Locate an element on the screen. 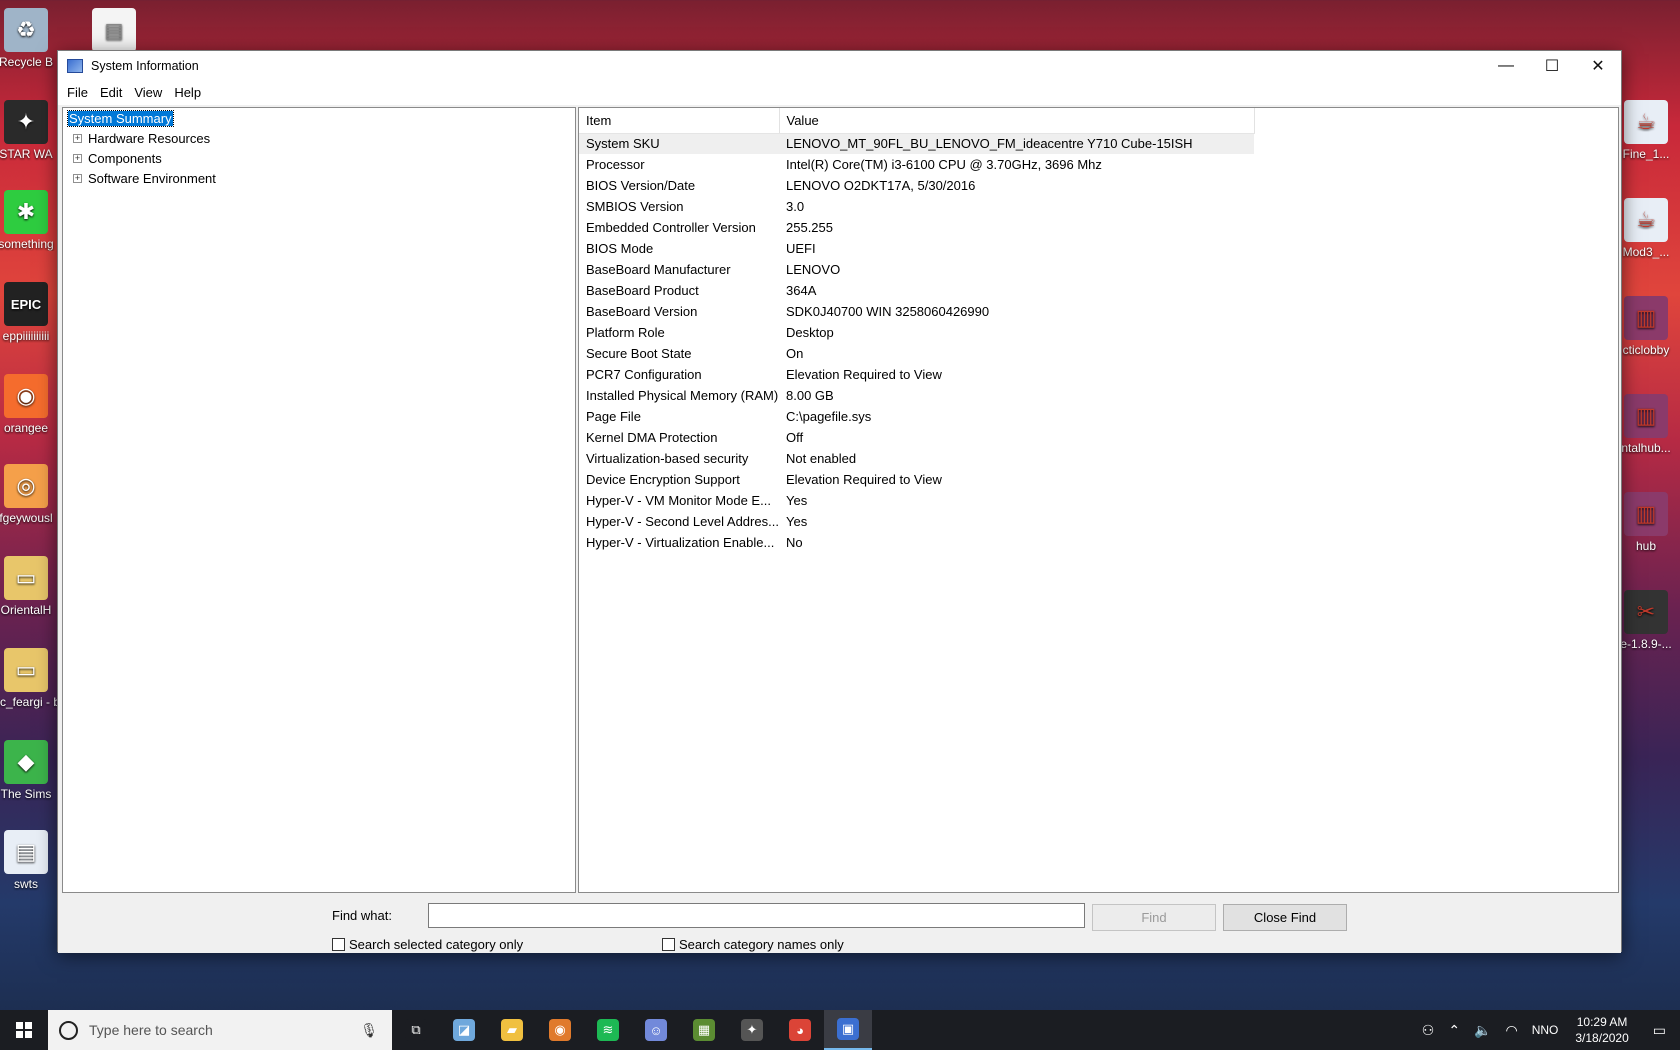 The image size is (1680, 1050). desktop-shortcut: ♻ Recycle B is located at coordinates (31, 38).